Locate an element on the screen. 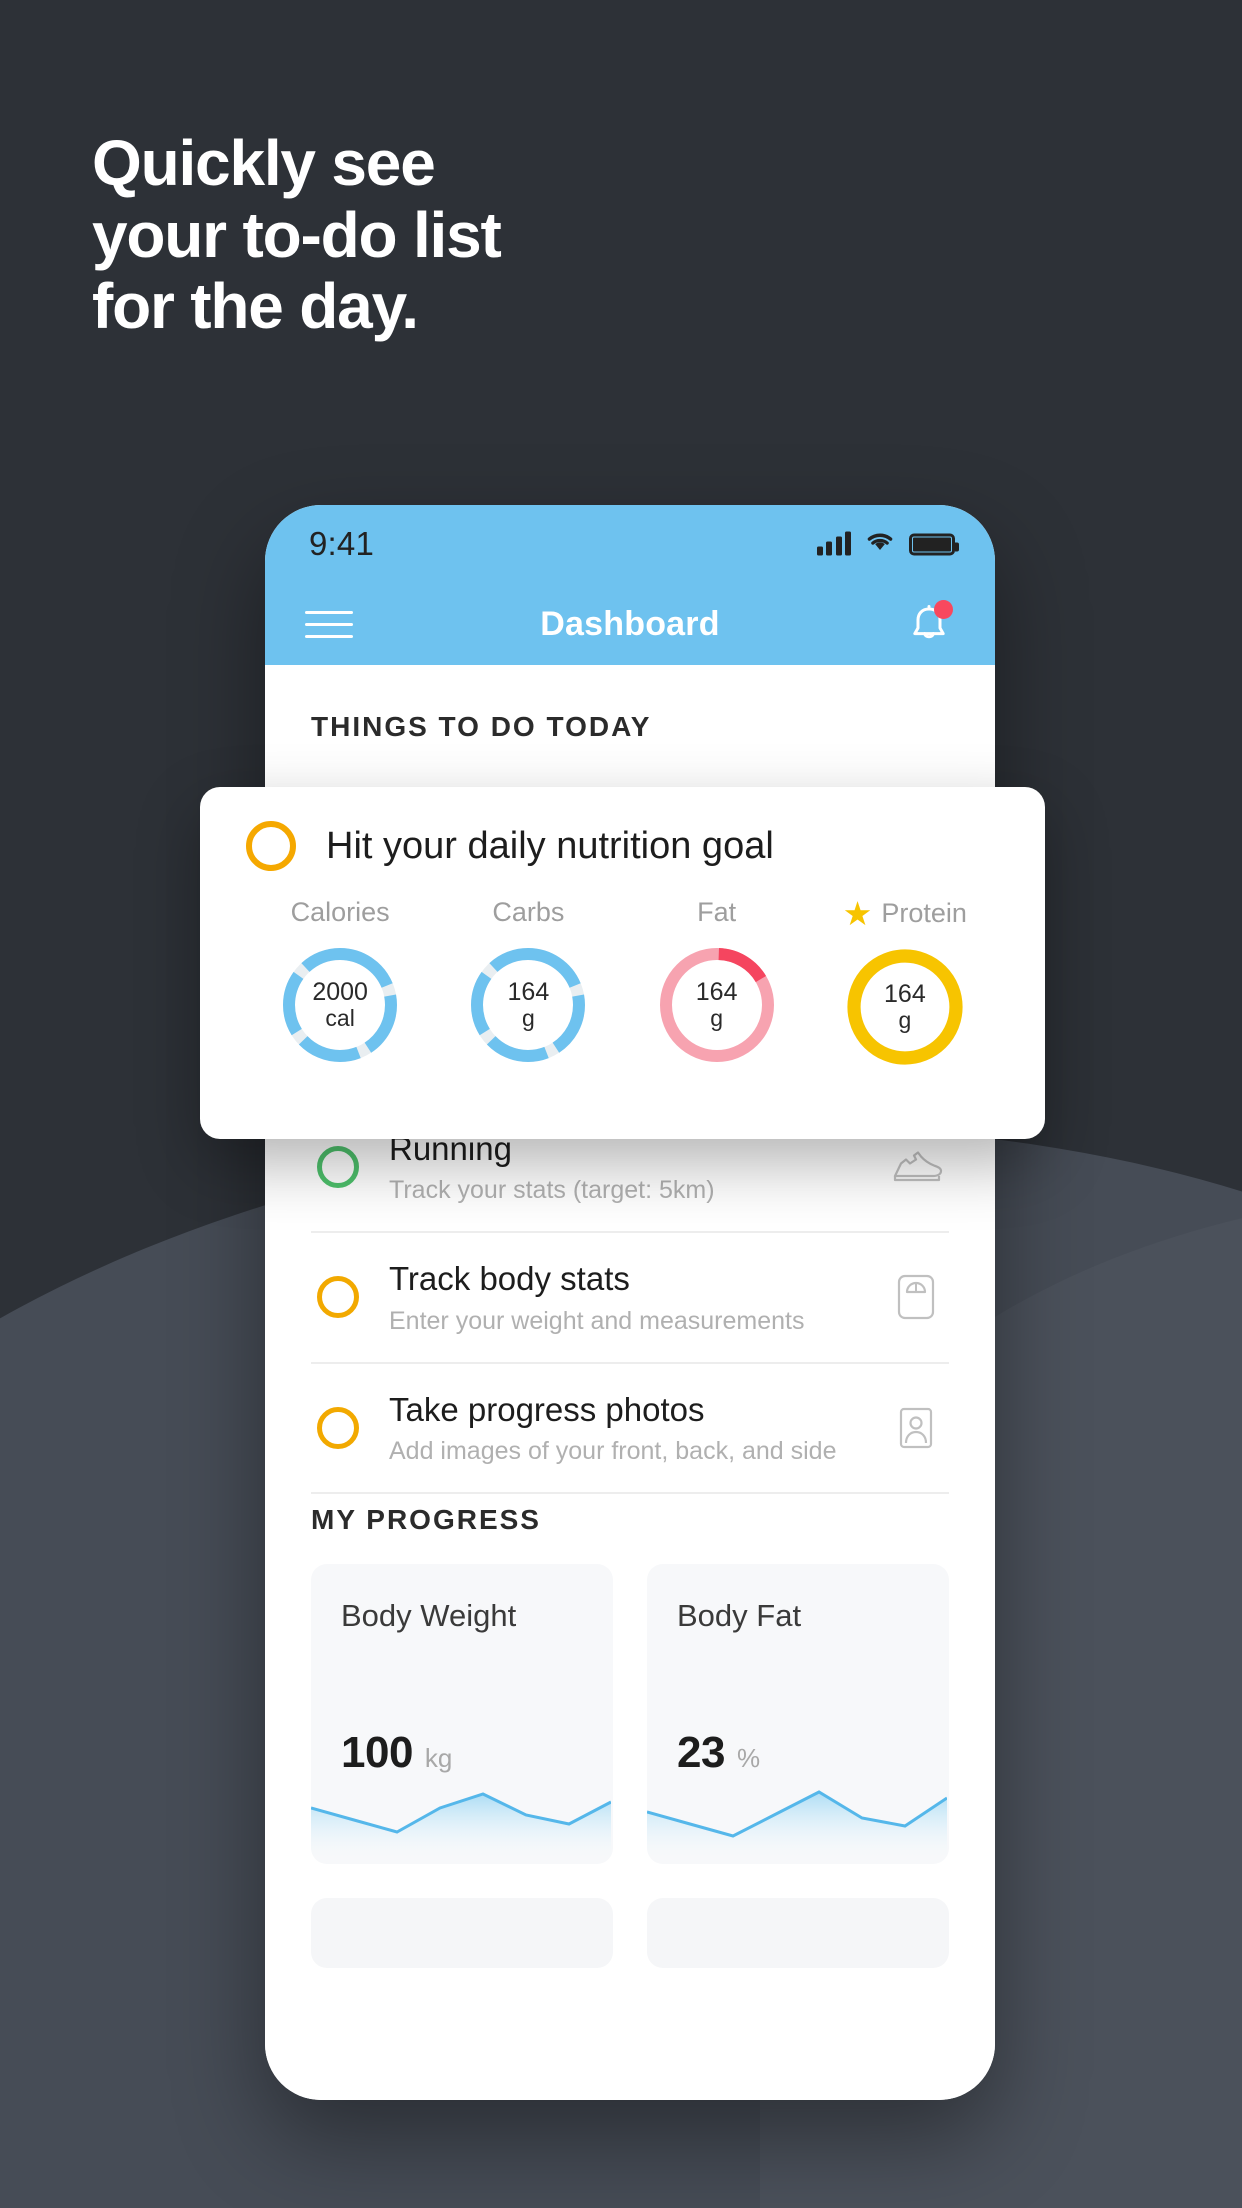 The height and width of the screenshot is (2208, 1242). progress-card-value: 23 is located at coordinates (701, 1752).